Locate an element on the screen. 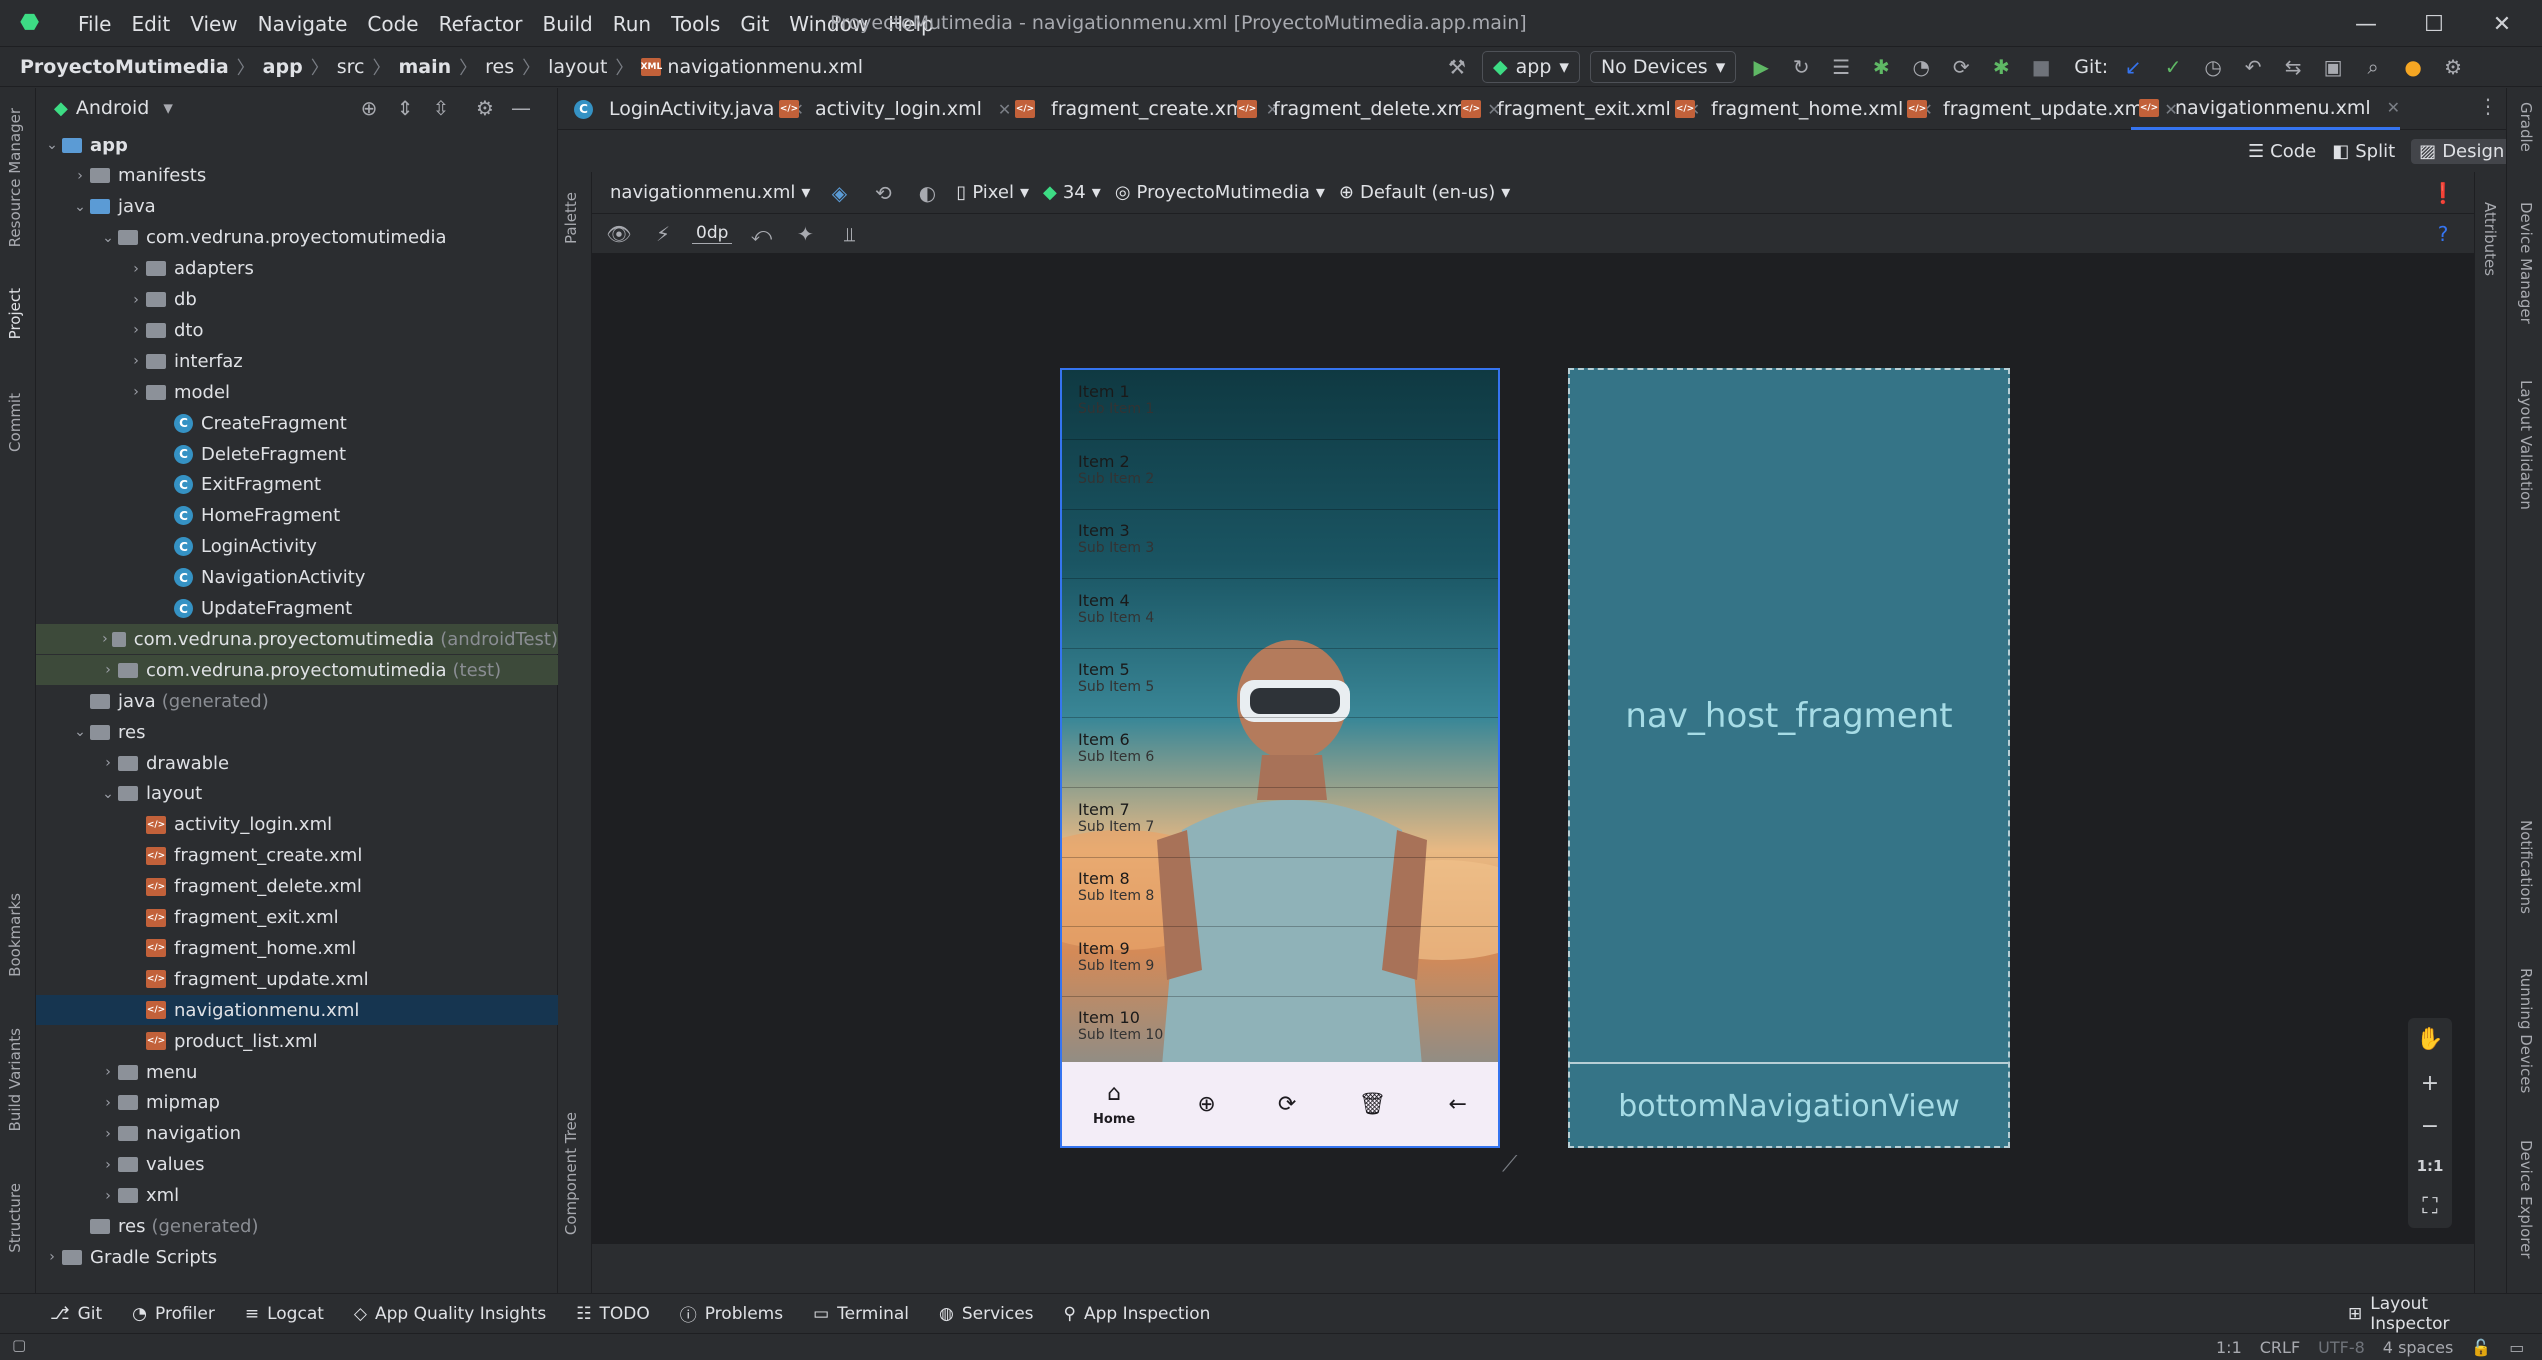 This screenshot has height=1360, width=2542. tree-item: C UpdateFragment is located at coordinates (297, 609).